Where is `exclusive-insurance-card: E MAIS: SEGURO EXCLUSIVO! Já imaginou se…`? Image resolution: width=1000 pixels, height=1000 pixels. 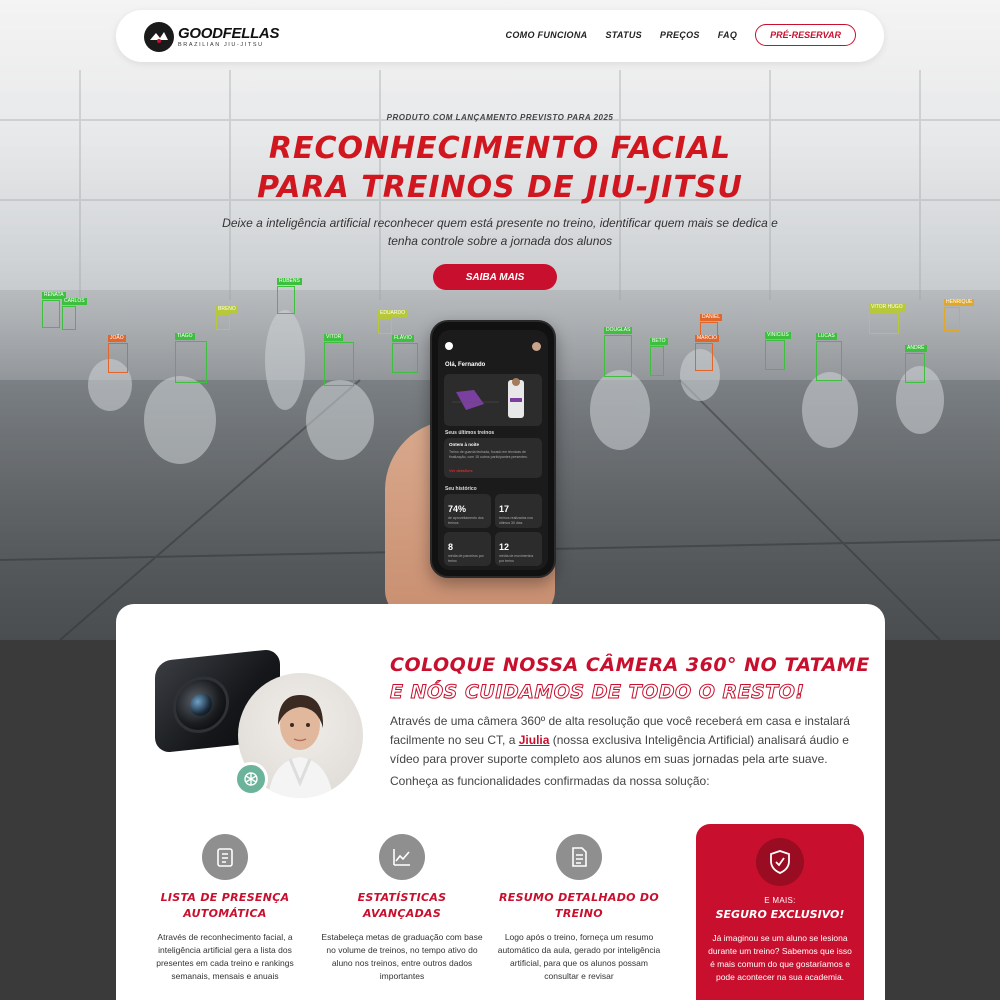 exclusive-insurance-card: E MAIS: SEGURO EXCLUSIVO! Já imaginou se… is located at coordinates (780, 912).